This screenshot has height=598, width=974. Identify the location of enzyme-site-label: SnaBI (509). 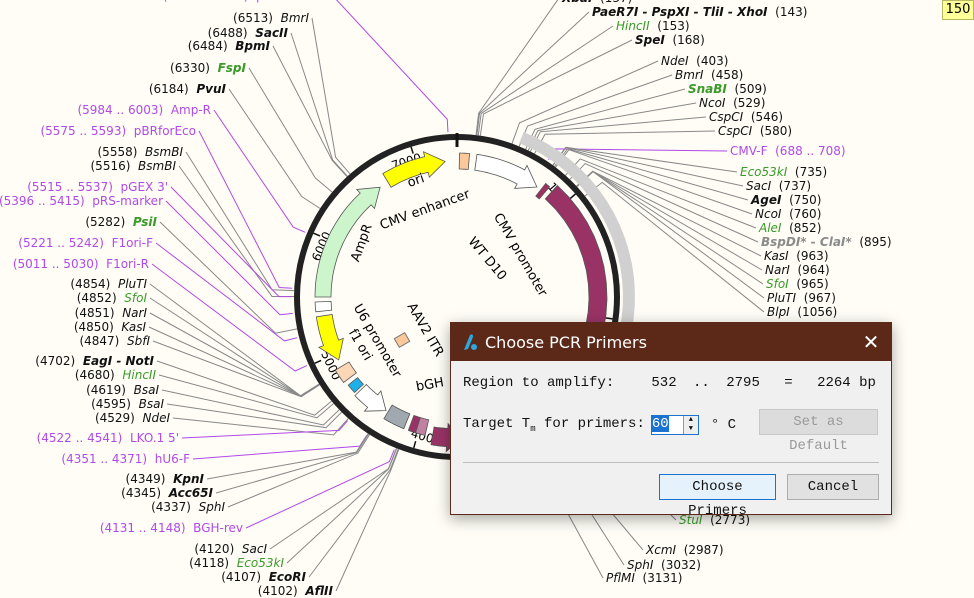
(727, 89).